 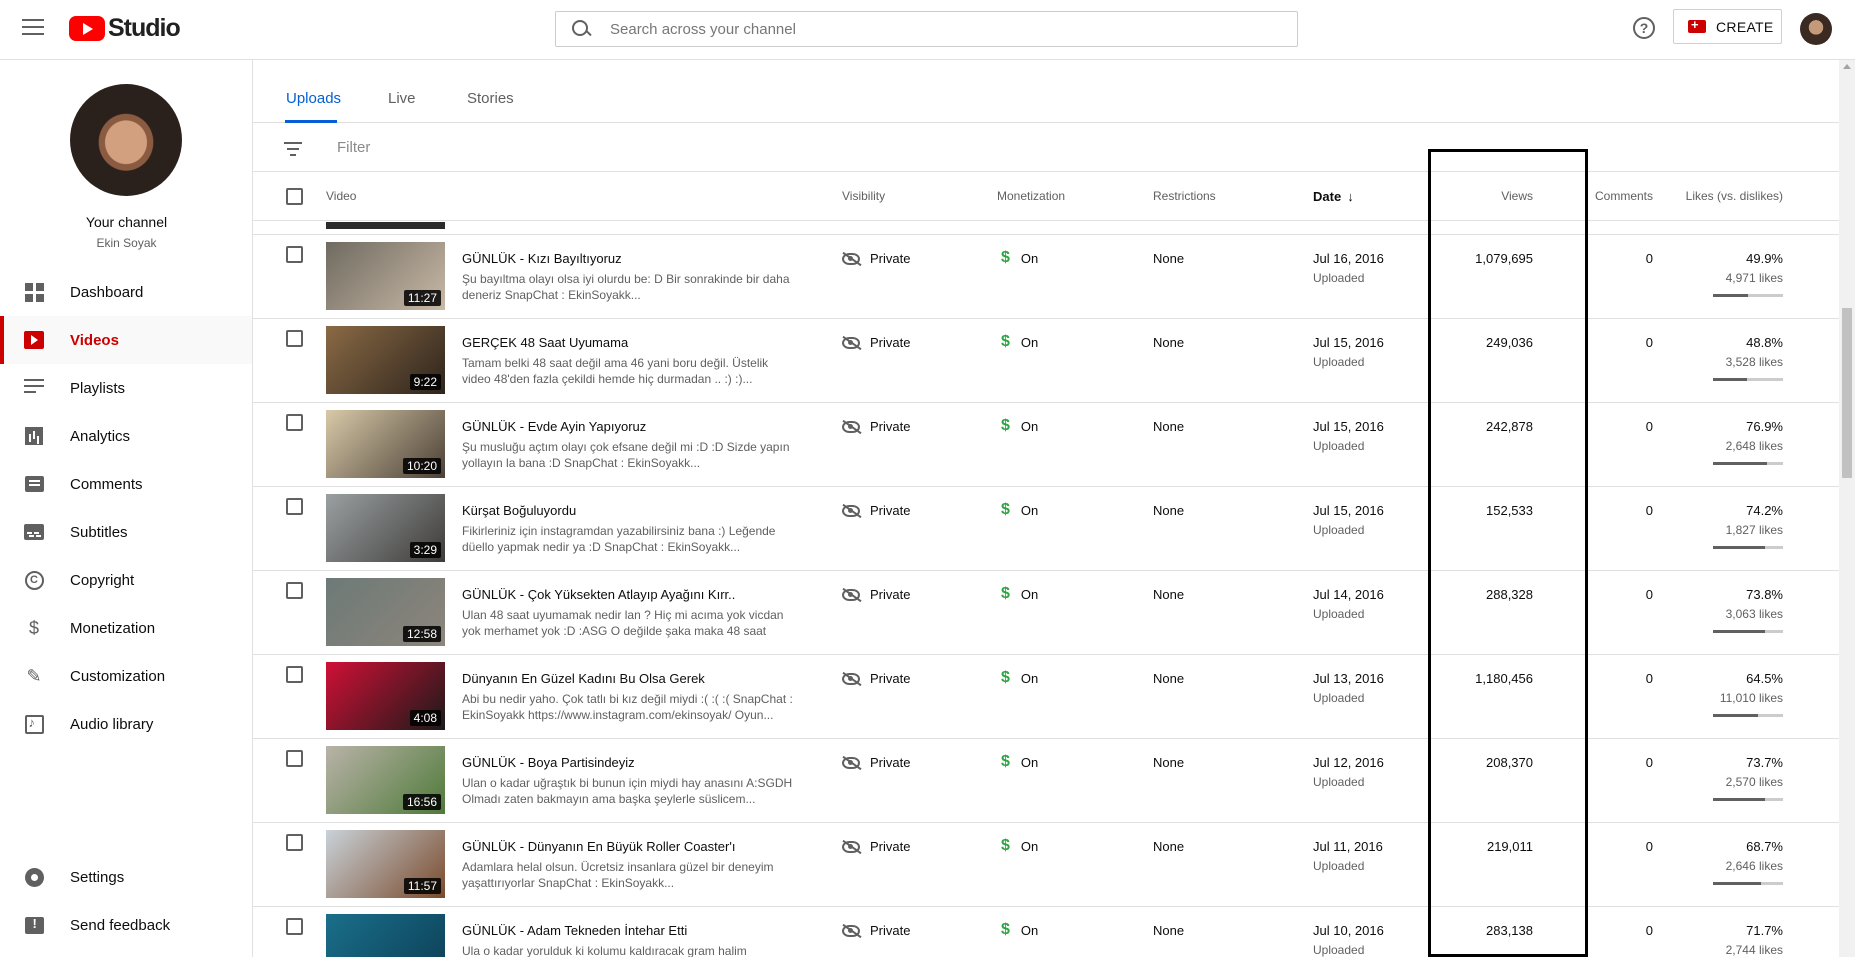 What do you see at coordinates (1816, 29) in the screenshot?
I see `account-avatar` at bounding box center [1816, 29].